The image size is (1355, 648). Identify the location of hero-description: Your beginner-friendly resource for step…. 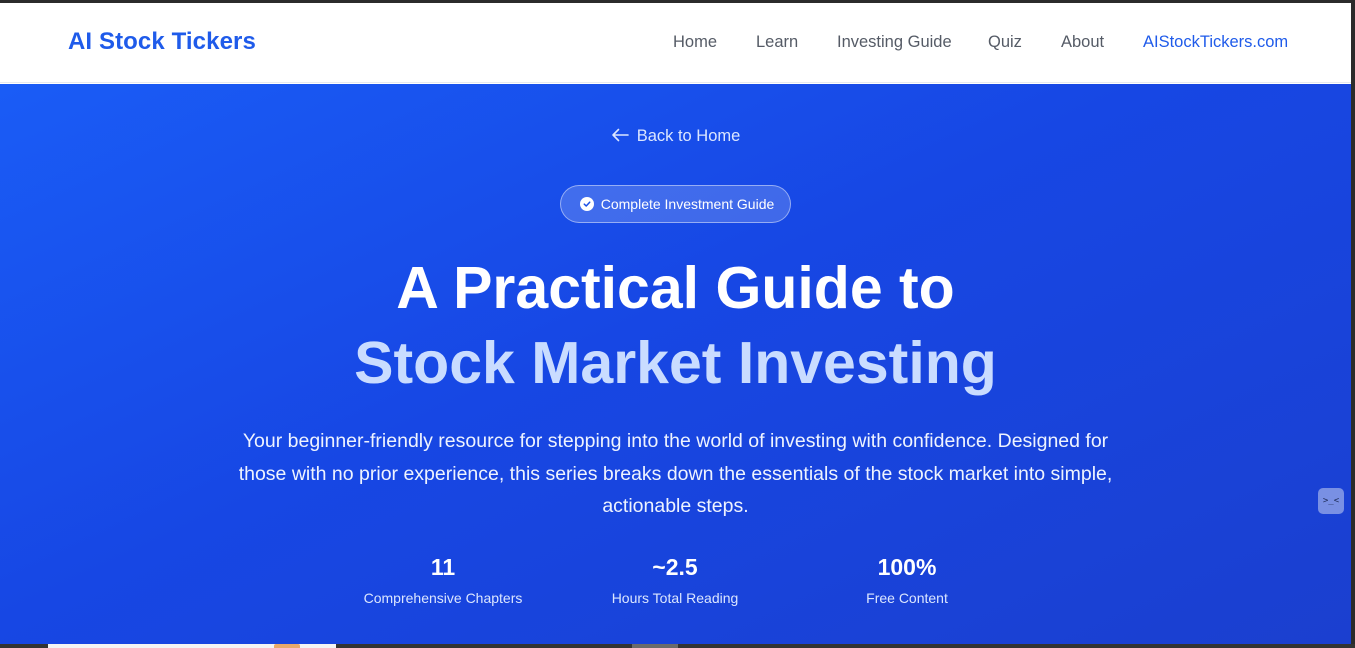
(675, 473).